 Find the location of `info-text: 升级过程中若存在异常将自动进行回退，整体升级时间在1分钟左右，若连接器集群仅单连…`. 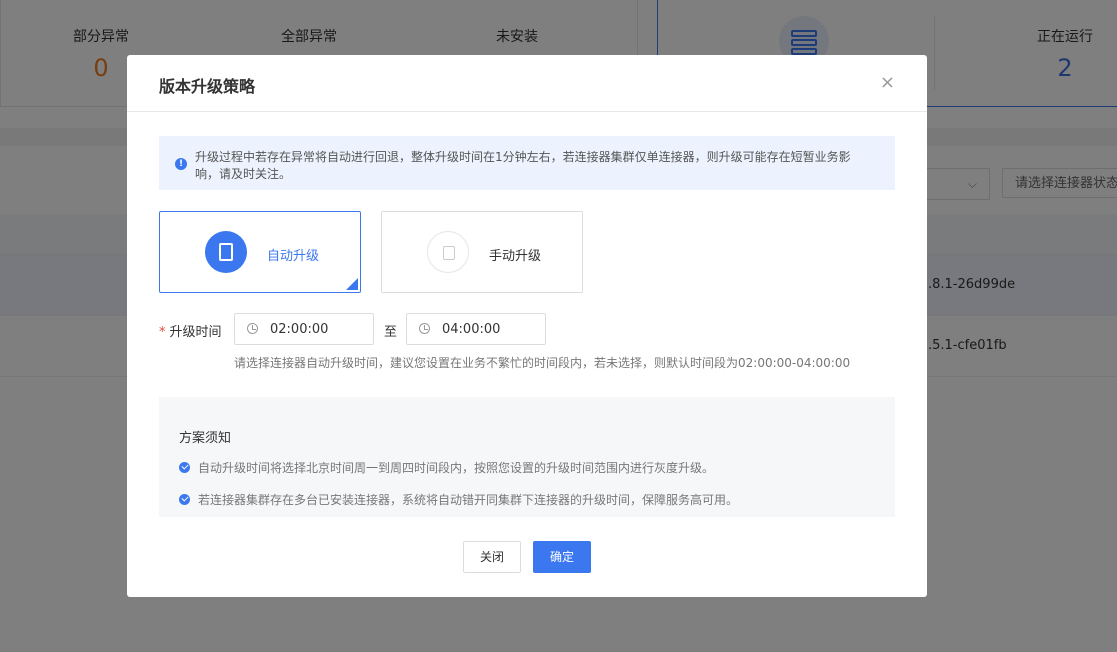

info-text: 升级过程中若存在异常将自动进行回退，整体升级时间在1分钟左右，若连接器集群仅单连… is located at coordinates (523, 165).